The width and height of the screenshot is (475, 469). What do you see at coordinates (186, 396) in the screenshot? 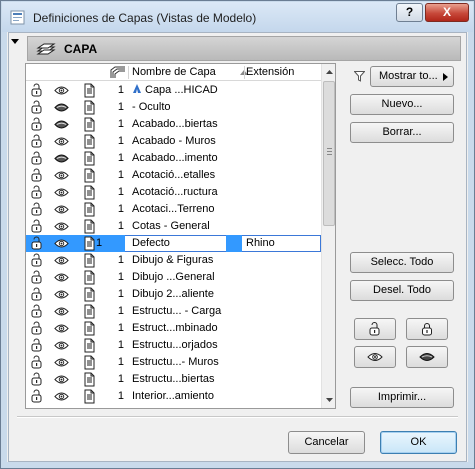
I see `layer-name: Interior...amiento` at bounding box center [186, 396].